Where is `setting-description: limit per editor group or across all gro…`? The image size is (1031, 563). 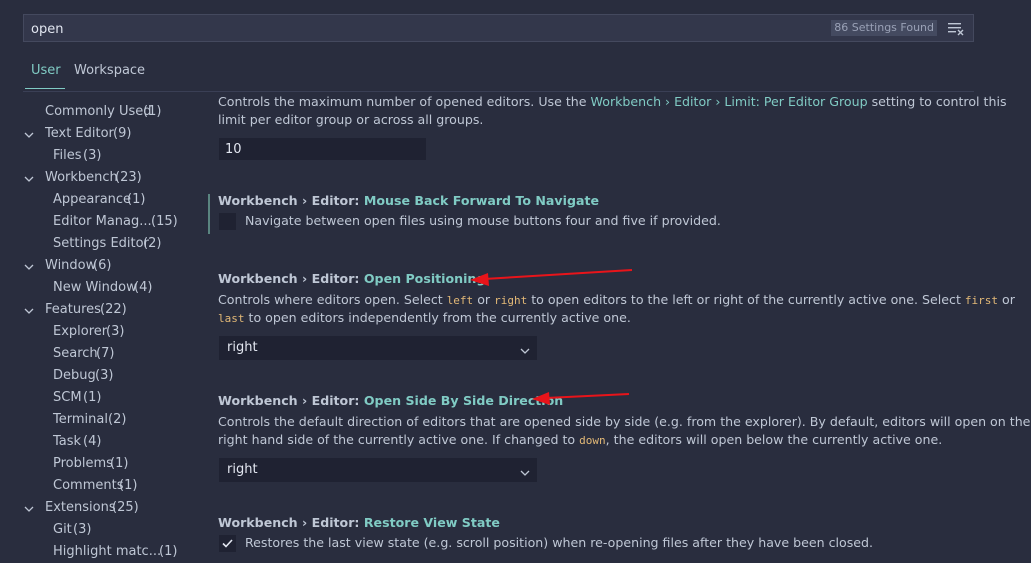
setting-description: limit per editor group or across all gro… is located at coordinates (351, 119).